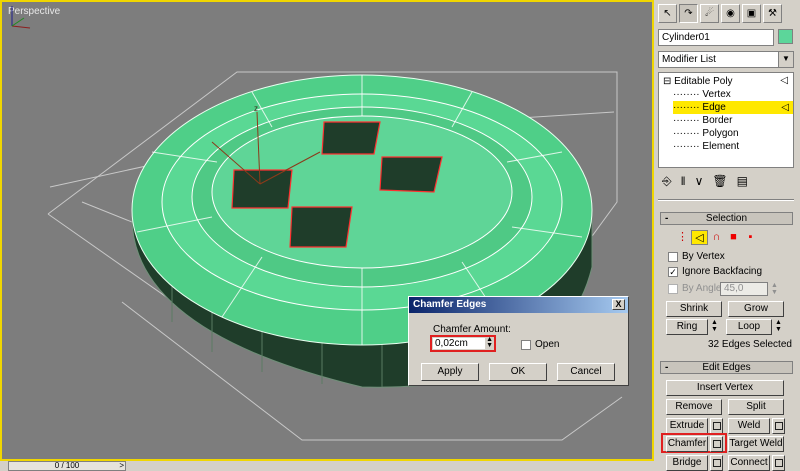  I want to click on split-button: Split, so click(756, 407).